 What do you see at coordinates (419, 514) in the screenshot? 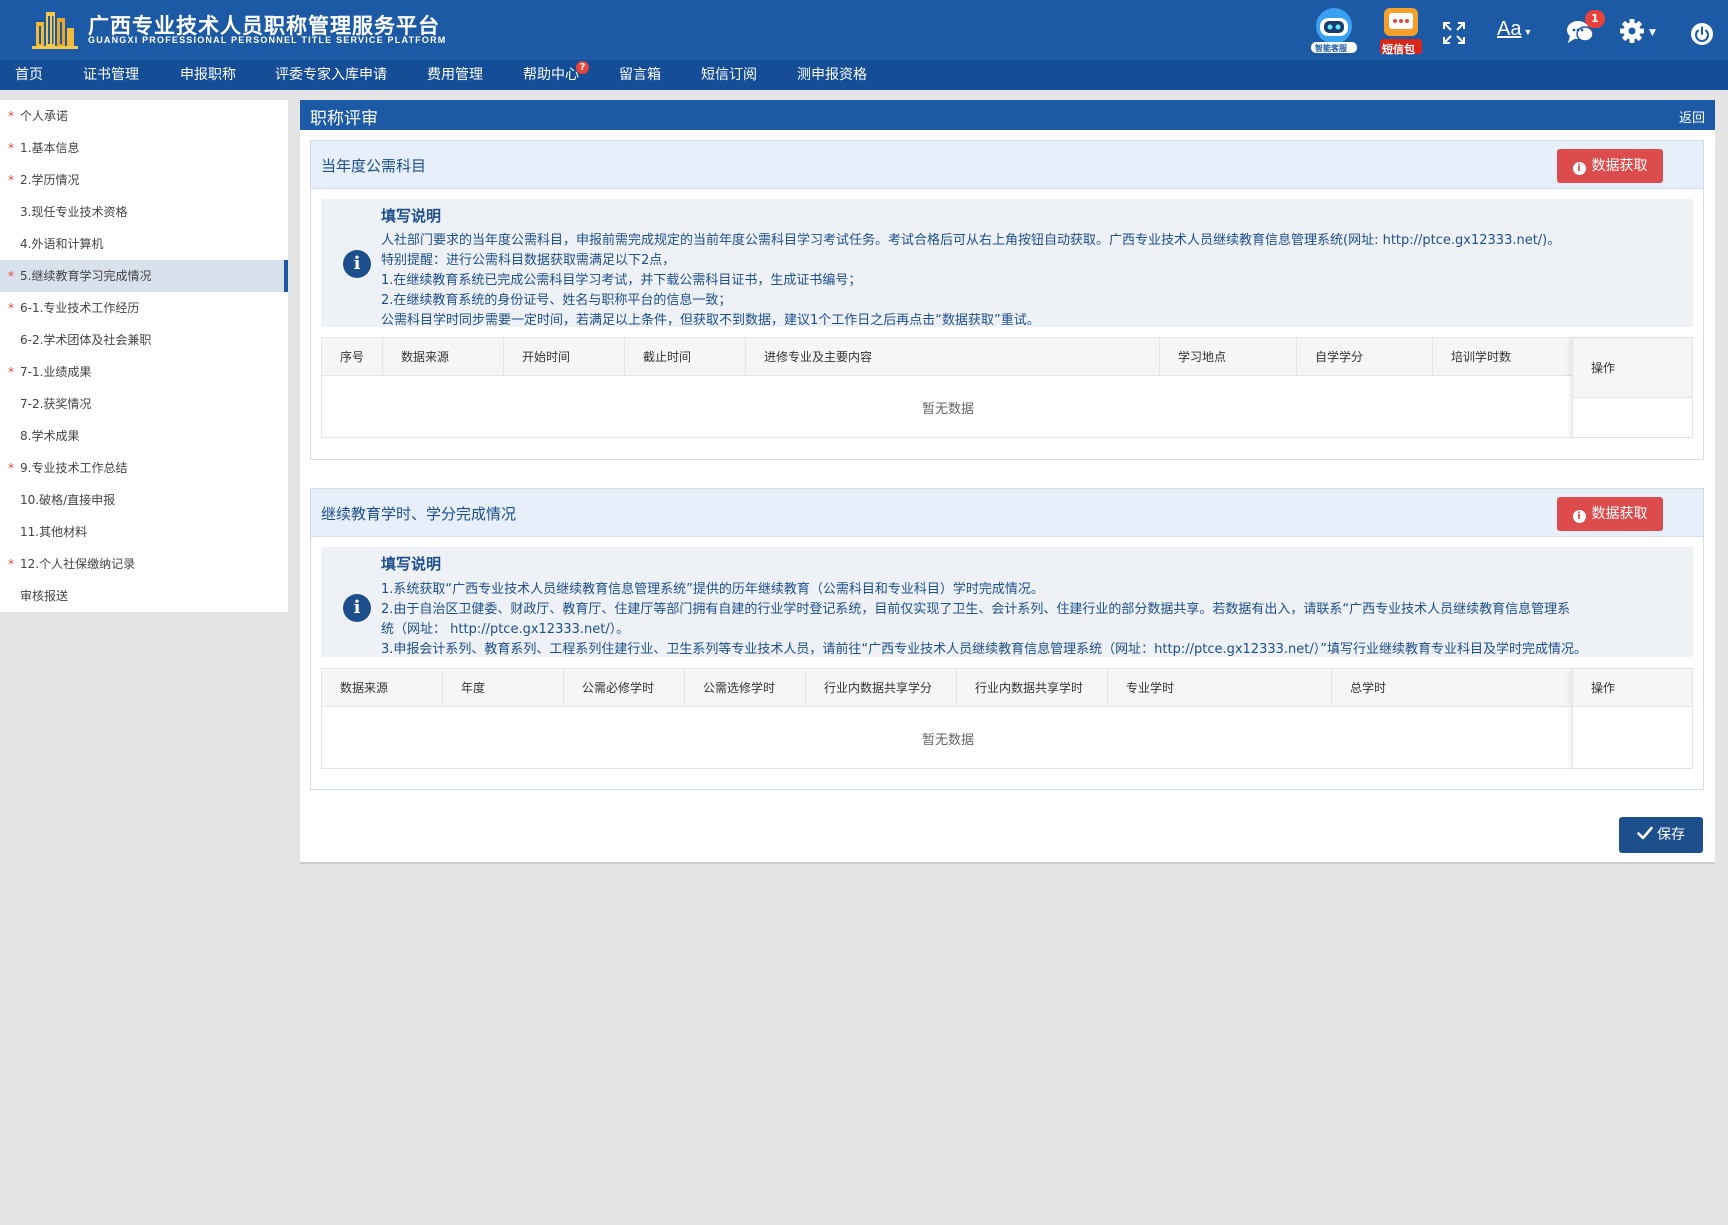
I see `section-title: 继续教育学时、学分完成情况` at bounding box center [419, 514].